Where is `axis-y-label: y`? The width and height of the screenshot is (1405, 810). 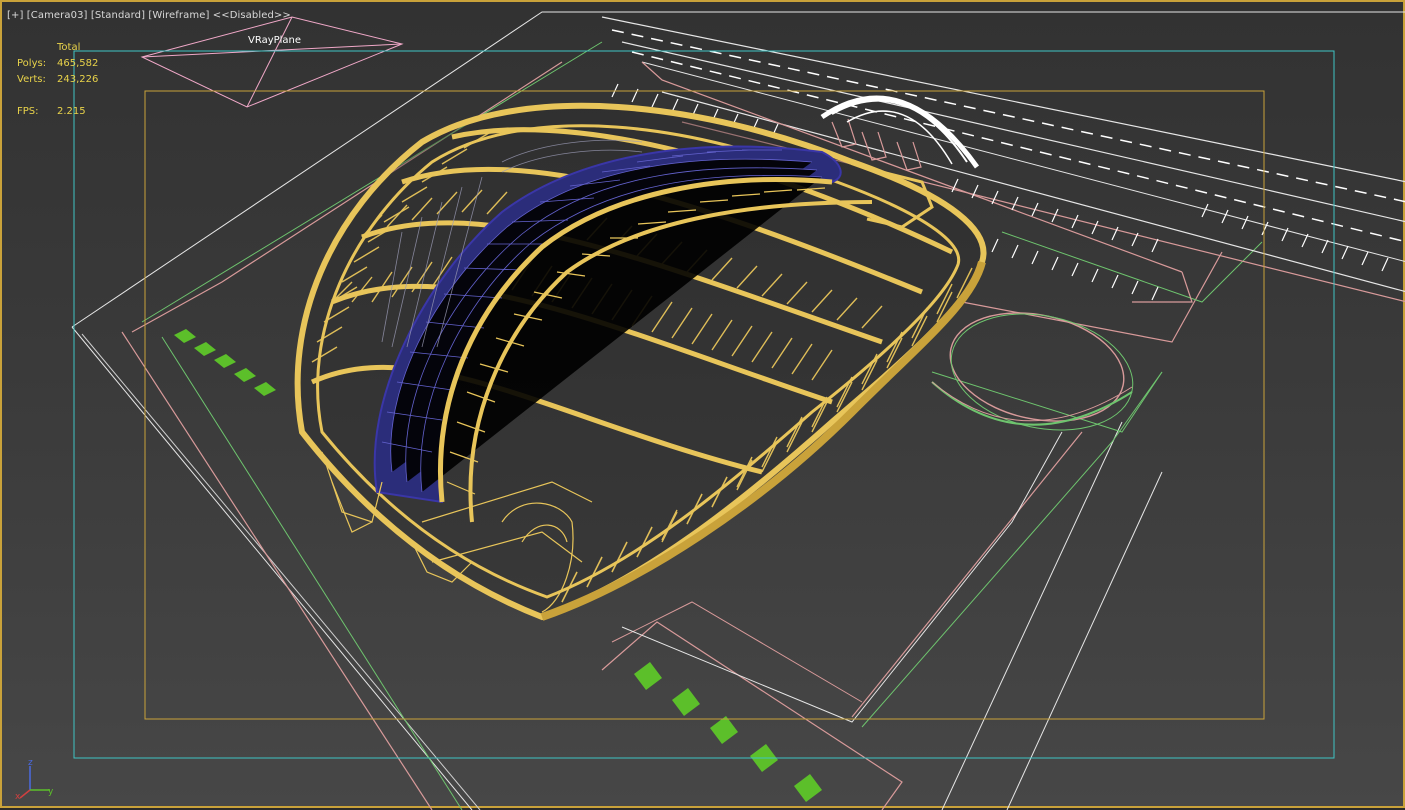
axis-y-label: y is located at coordinates (51, 792).